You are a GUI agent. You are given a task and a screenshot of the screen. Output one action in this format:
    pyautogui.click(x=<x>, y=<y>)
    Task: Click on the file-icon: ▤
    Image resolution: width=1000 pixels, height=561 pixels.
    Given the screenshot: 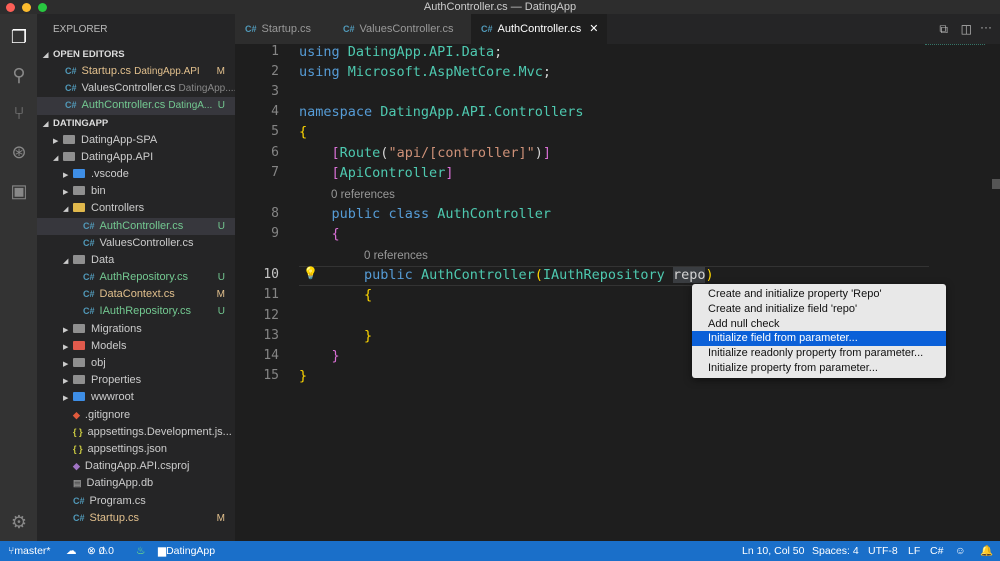 What is the action you would take?
    pyautogui.click(x=77, y=483)
    